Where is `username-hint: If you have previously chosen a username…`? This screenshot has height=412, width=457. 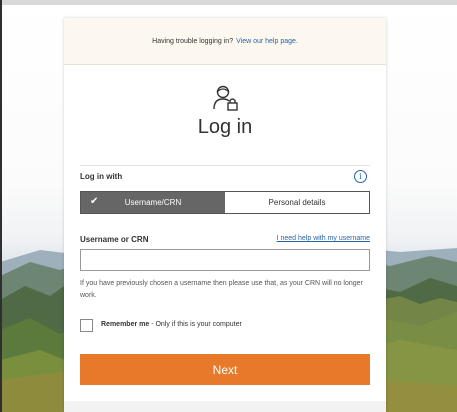
username-hint: If you have previously chosen a username… is located at coordinates (221, 289).